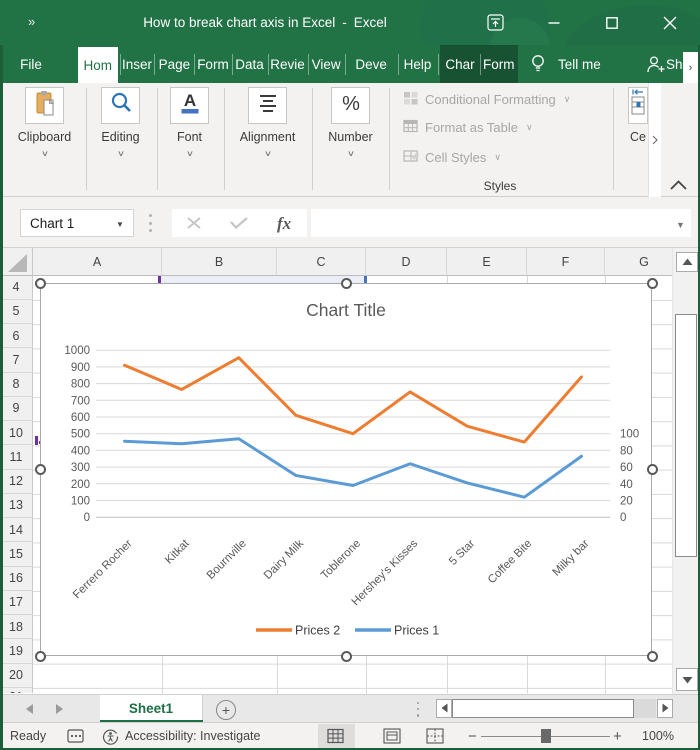 The width and height of the screenshot is (700, 750). I want to click on primary-axis-label: 1000, so click(77, 351).